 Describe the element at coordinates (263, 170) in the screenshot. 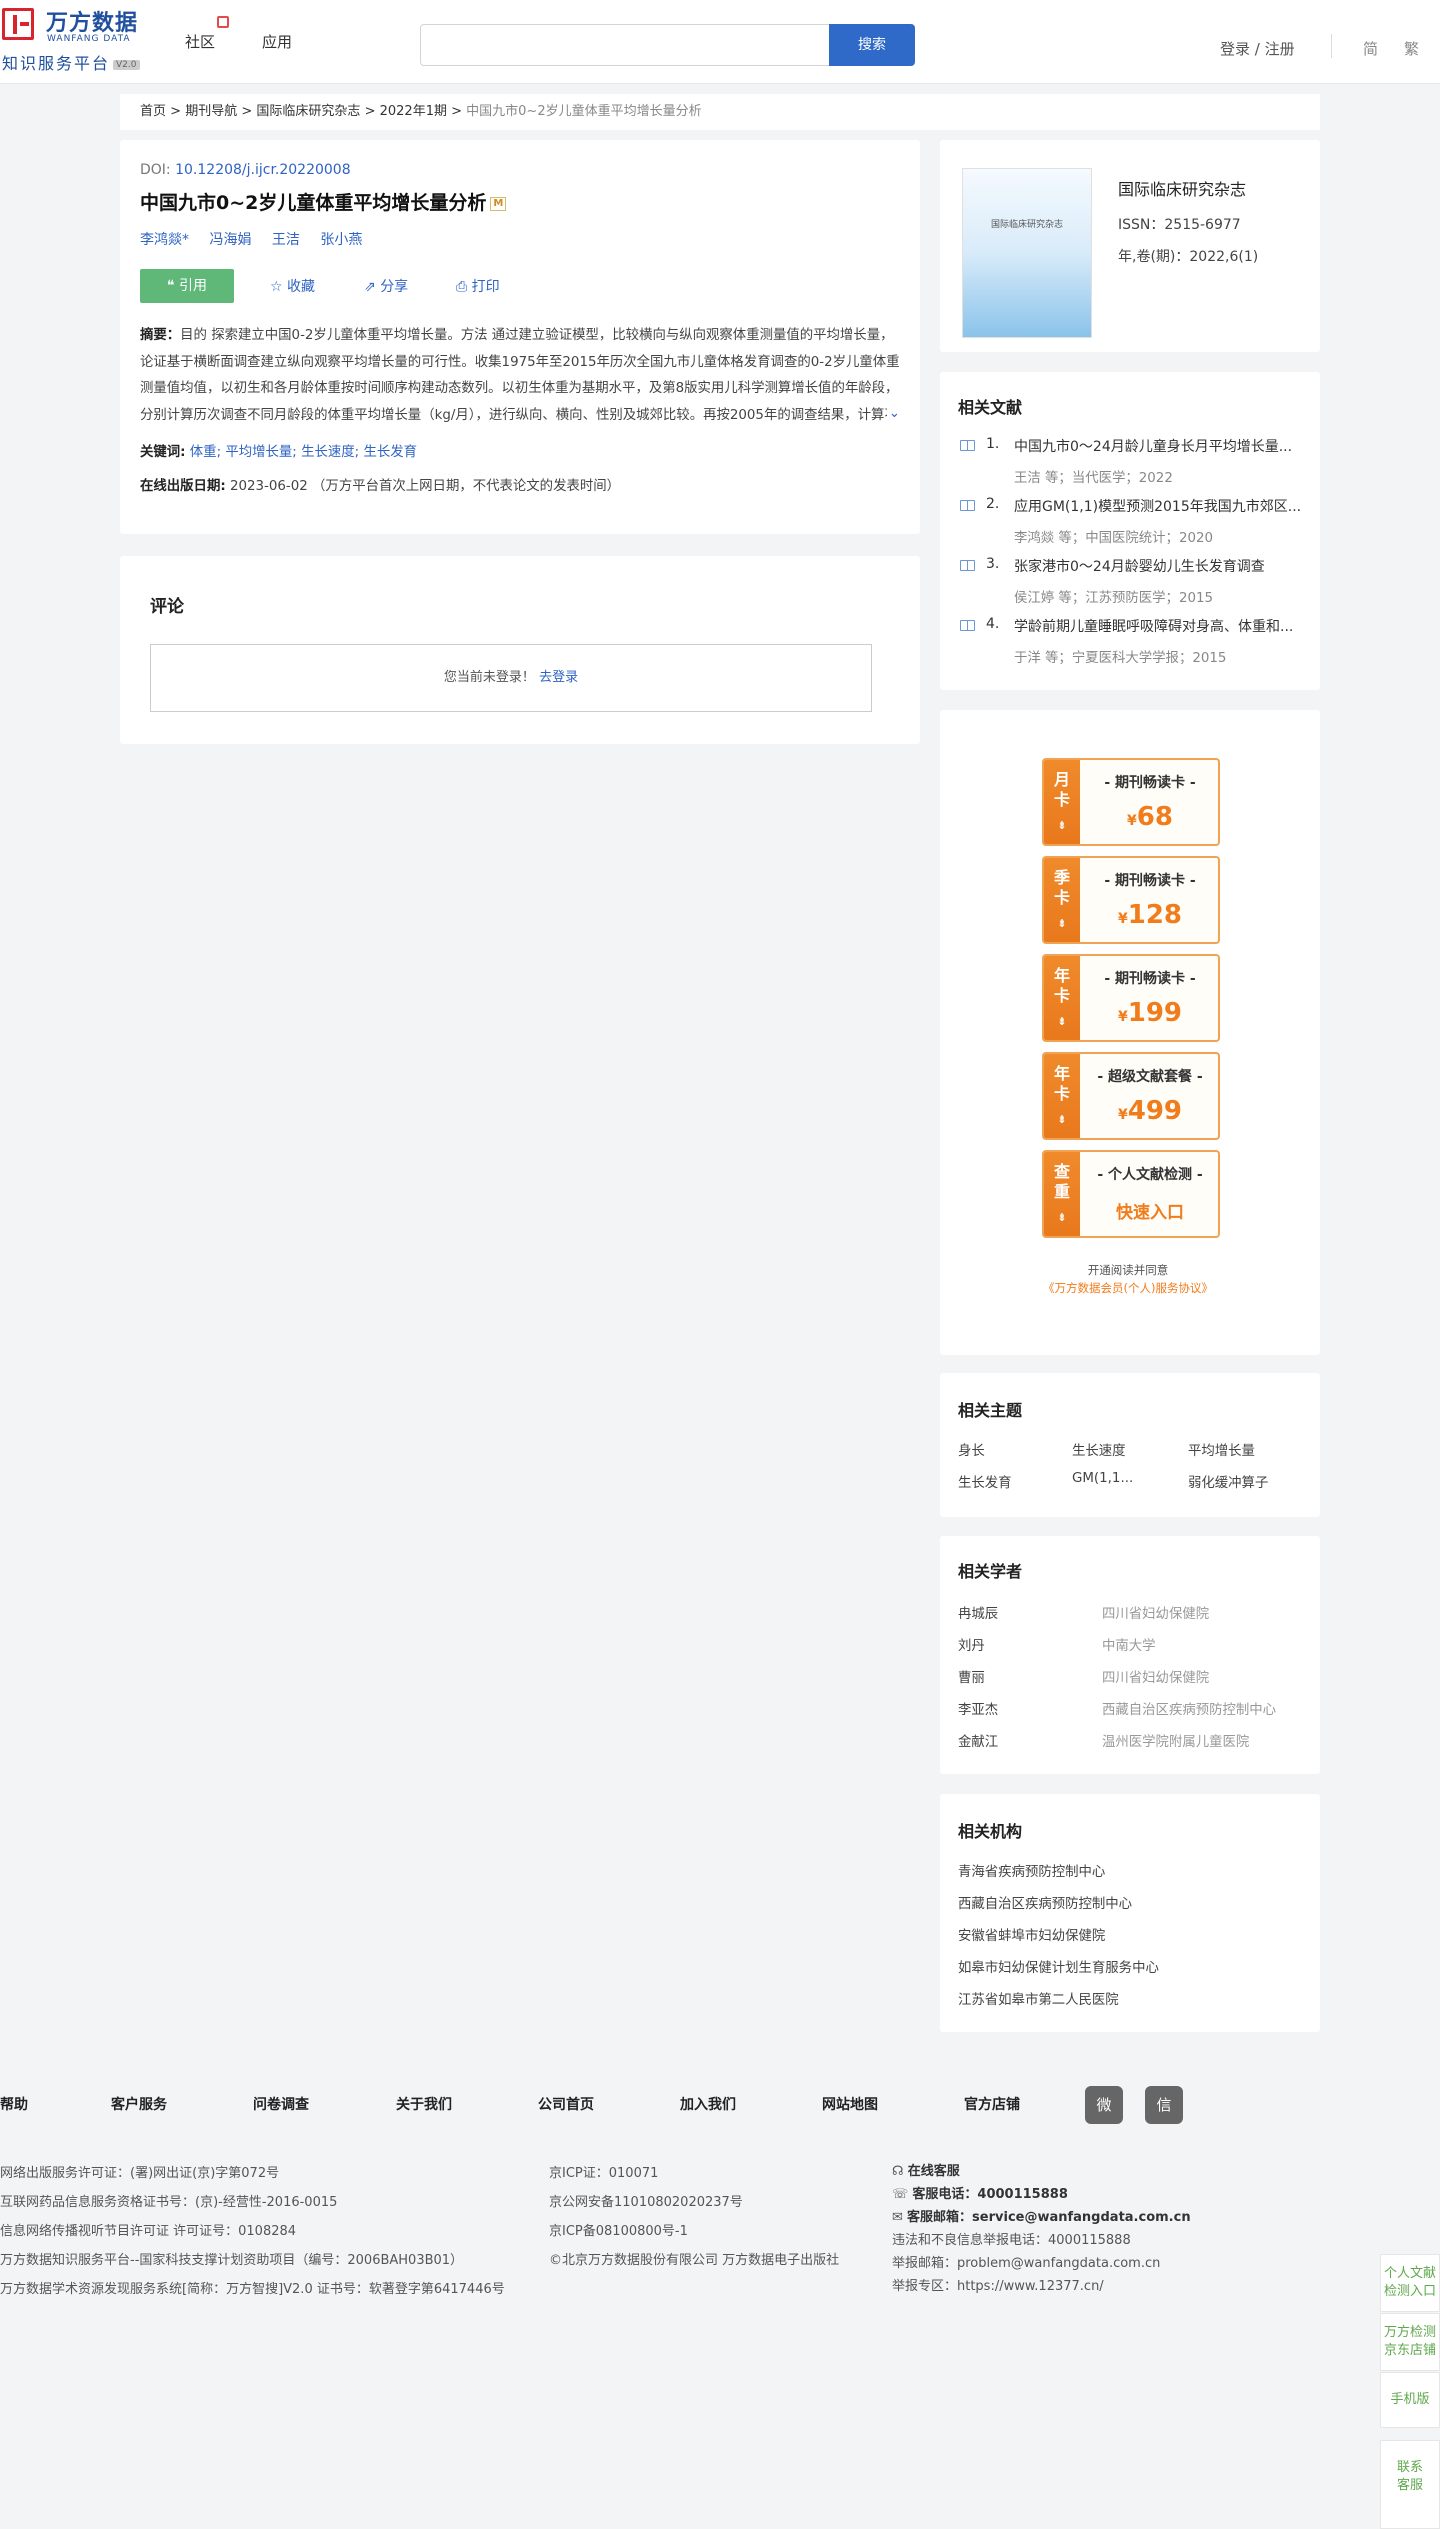

I see `doi-link: 10.12208/j.ijcr.20220008` at that location.